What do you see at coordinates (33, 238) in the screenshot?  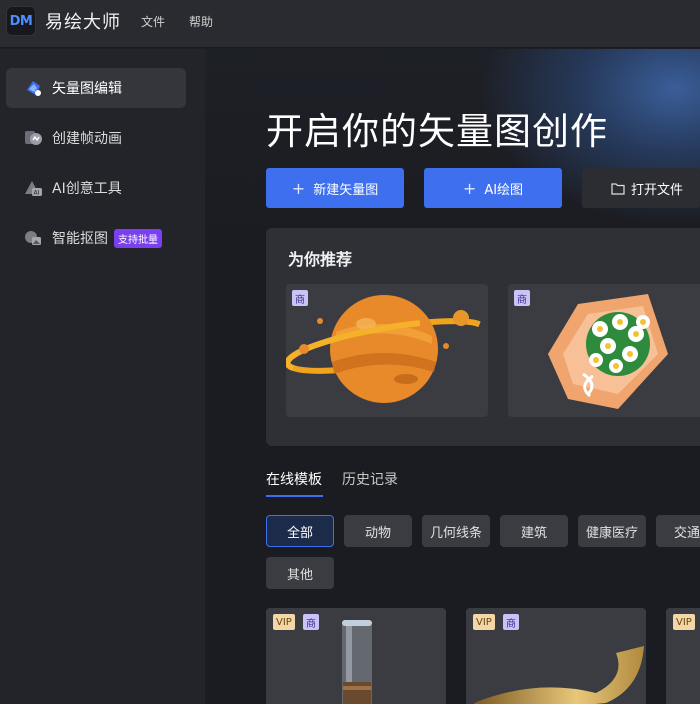 I see `smart-cutout-icon` at bounding box center [33, 238].